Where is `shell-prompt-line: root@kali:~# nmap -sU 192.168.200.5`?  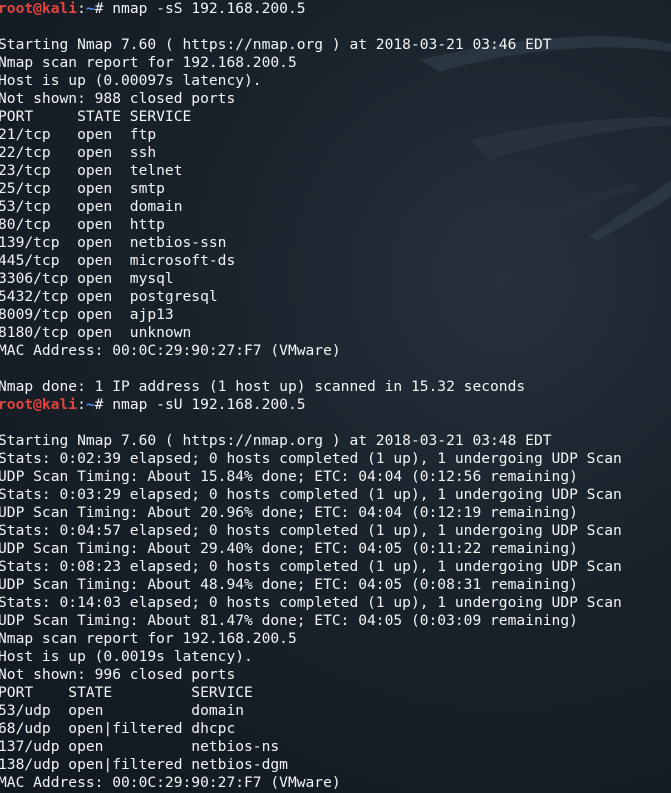 shell-prompt-line: root@kali:~# nmap -sU 192.168.200.5 is located at coordinates (335, 405).